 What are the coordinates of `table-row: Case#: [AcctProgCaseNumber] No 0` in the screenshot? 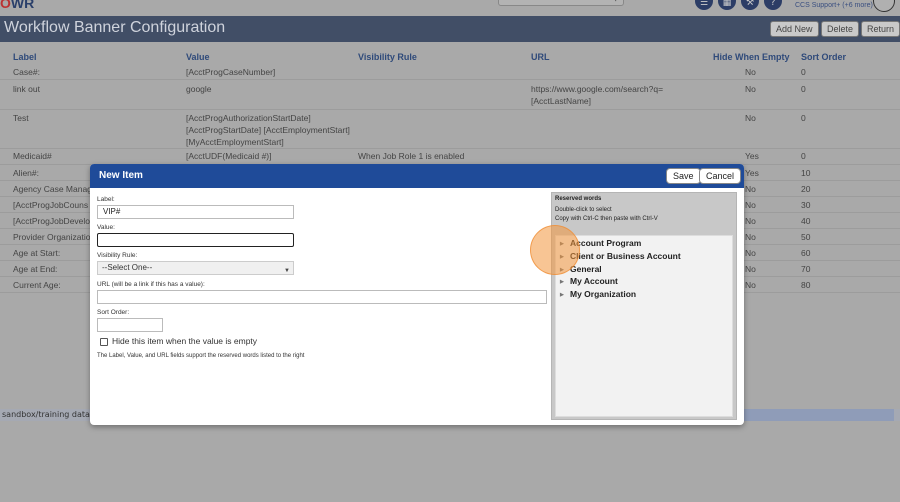 It's located at (450, 71).